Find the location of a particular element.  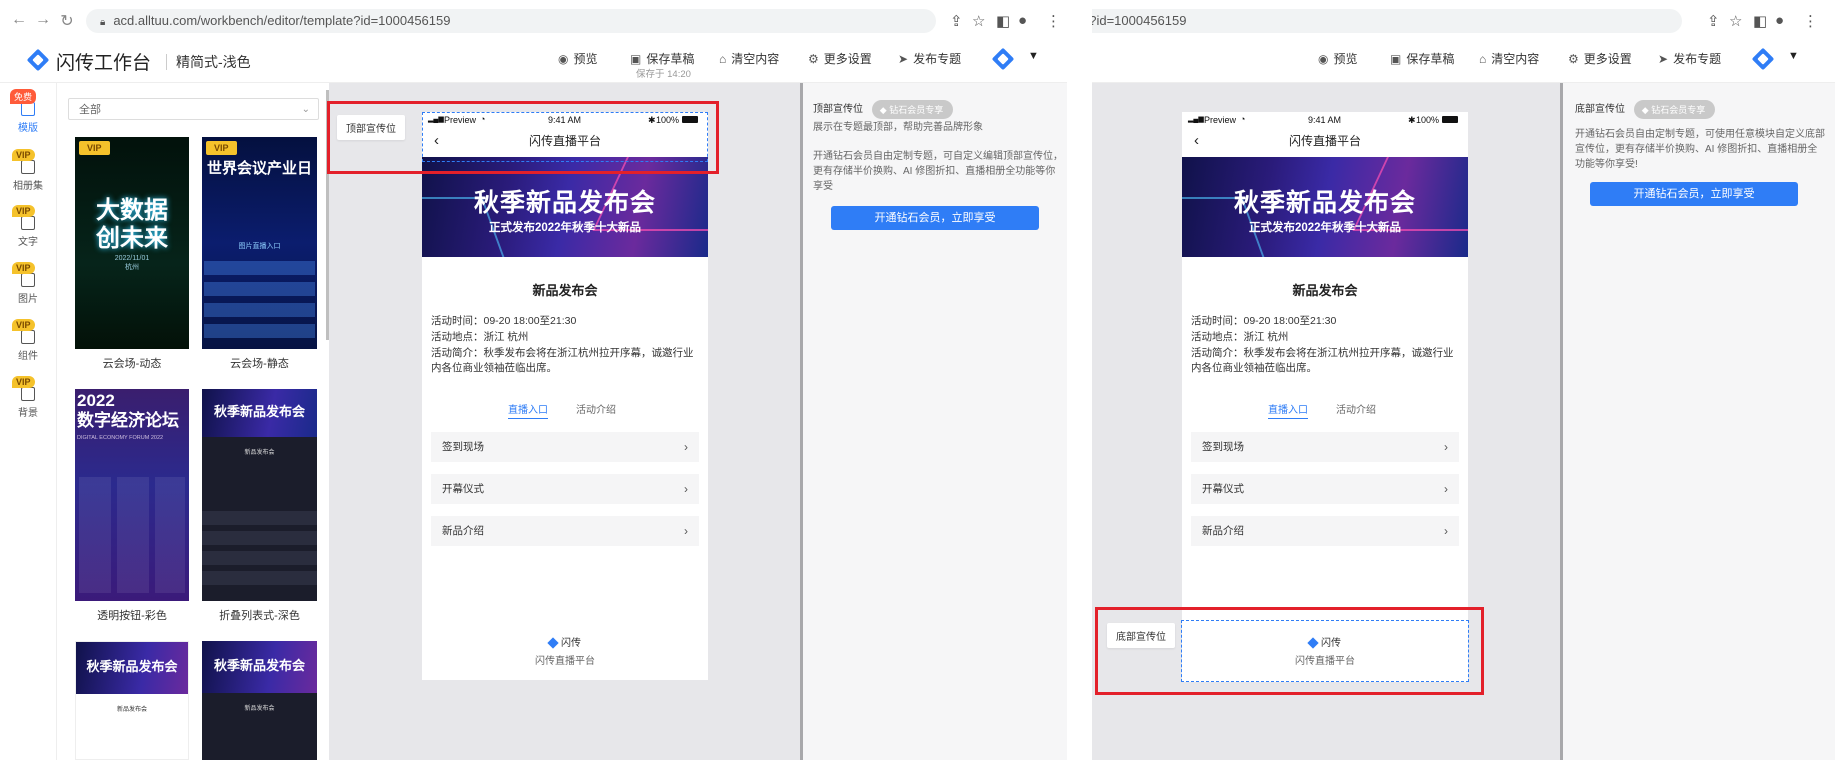

sidebar-item-text: 文字 is located at coordinates (28, 232).